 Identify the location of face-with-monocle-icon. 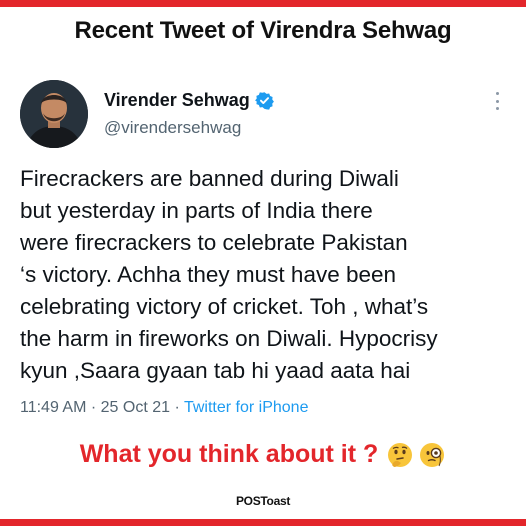
(432, 455).